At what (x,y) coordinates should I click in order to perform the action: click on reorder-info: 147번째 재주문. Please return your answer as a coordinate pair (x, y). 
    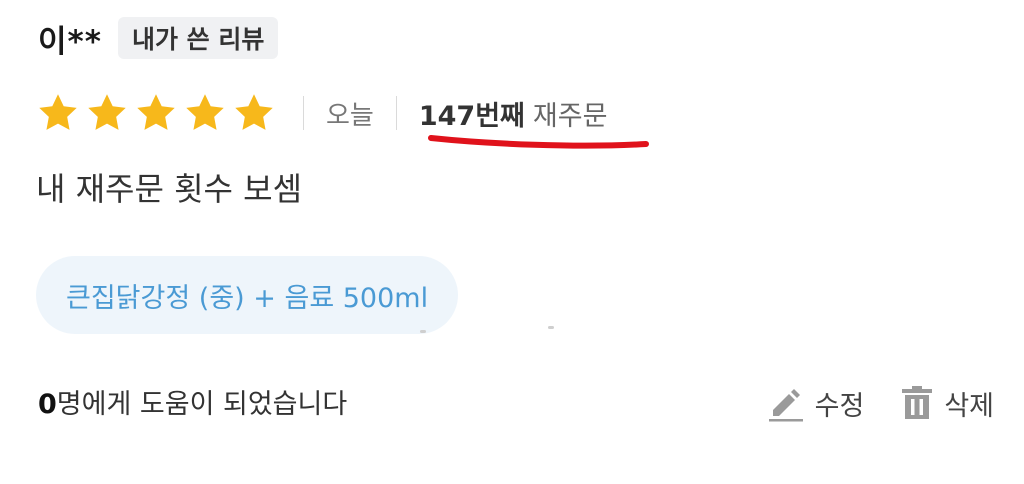
    Looking at the image, I should click on (513, 113).